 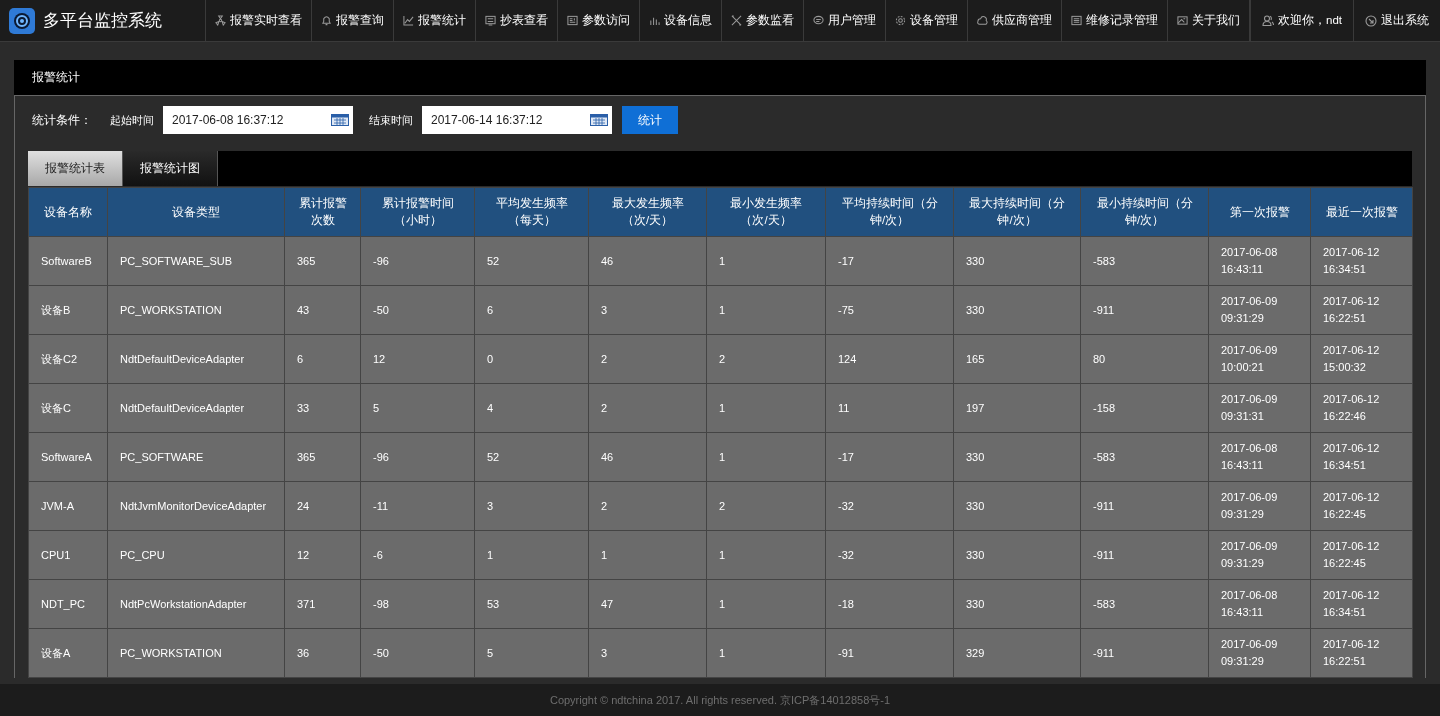 I want to click on nav-item: 设备管理, so click(x=926, y=20).